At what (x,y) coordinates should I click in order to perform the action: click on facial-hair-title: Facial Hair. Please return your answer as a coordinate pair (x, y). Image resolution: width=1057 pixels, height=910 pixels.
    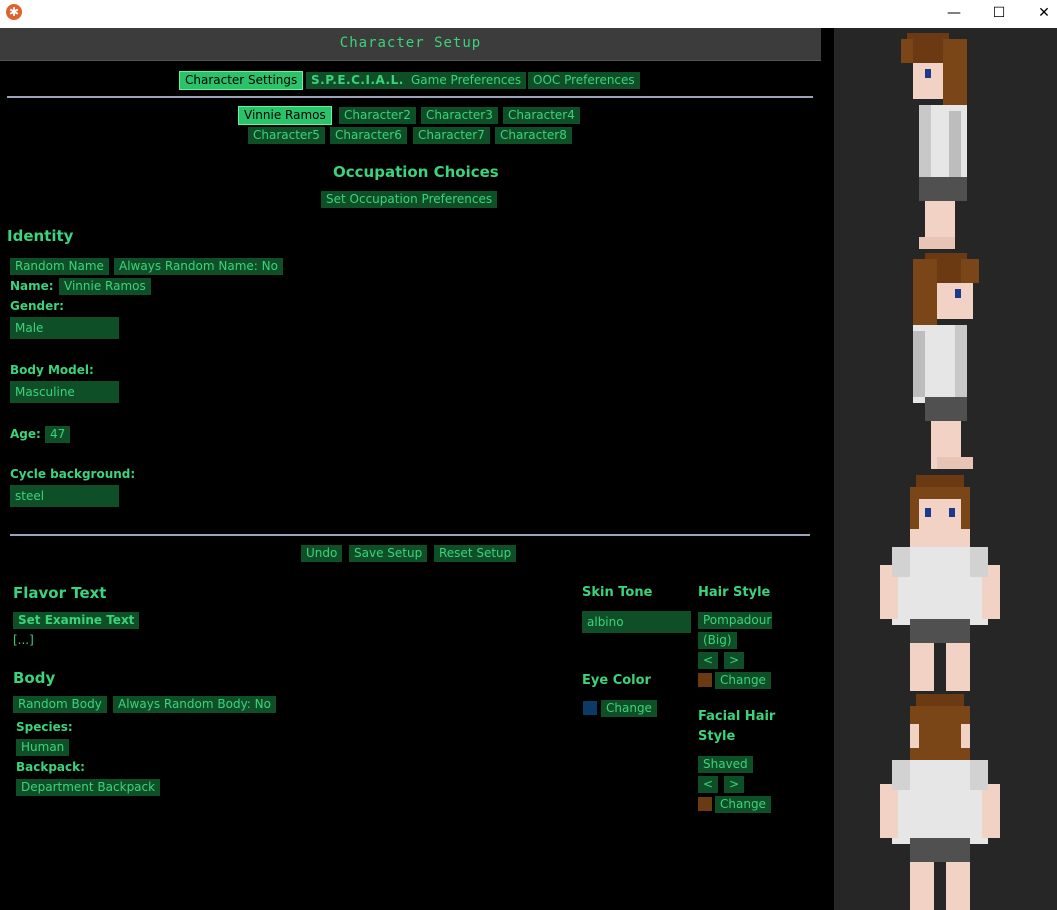
    Looking at the image, I should click on (737, 716).